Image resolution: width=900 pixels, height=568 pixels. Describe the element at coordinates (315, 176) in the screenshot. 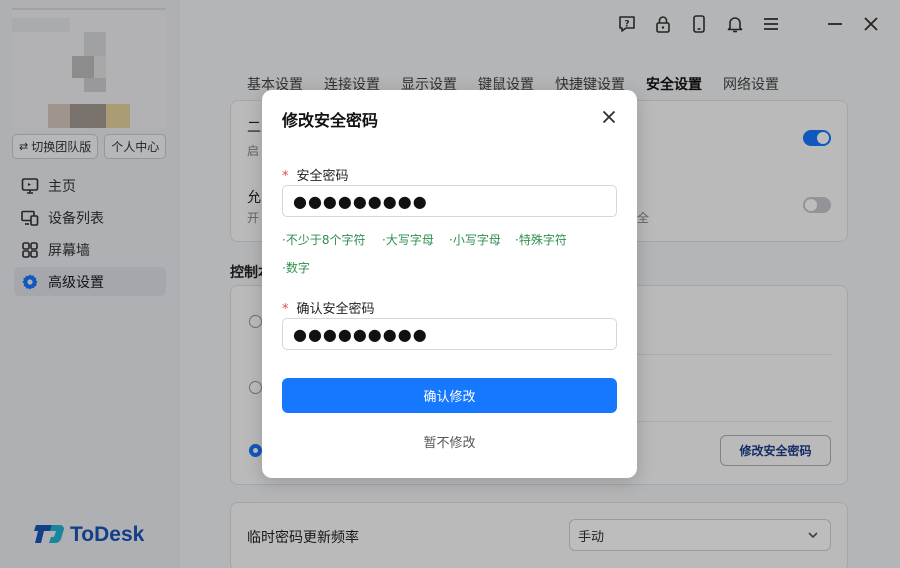

I see `security-password-label: * 安全密码` at that location.